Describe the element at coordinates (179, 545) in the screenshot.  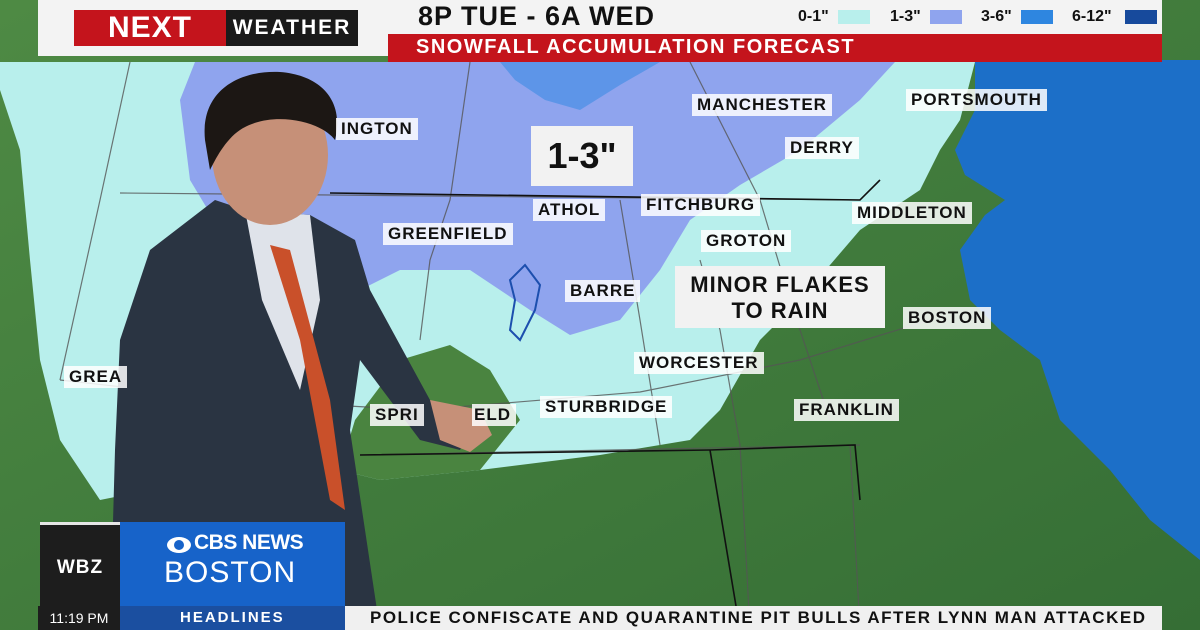
I see `cbs-eye-icon` at that location.